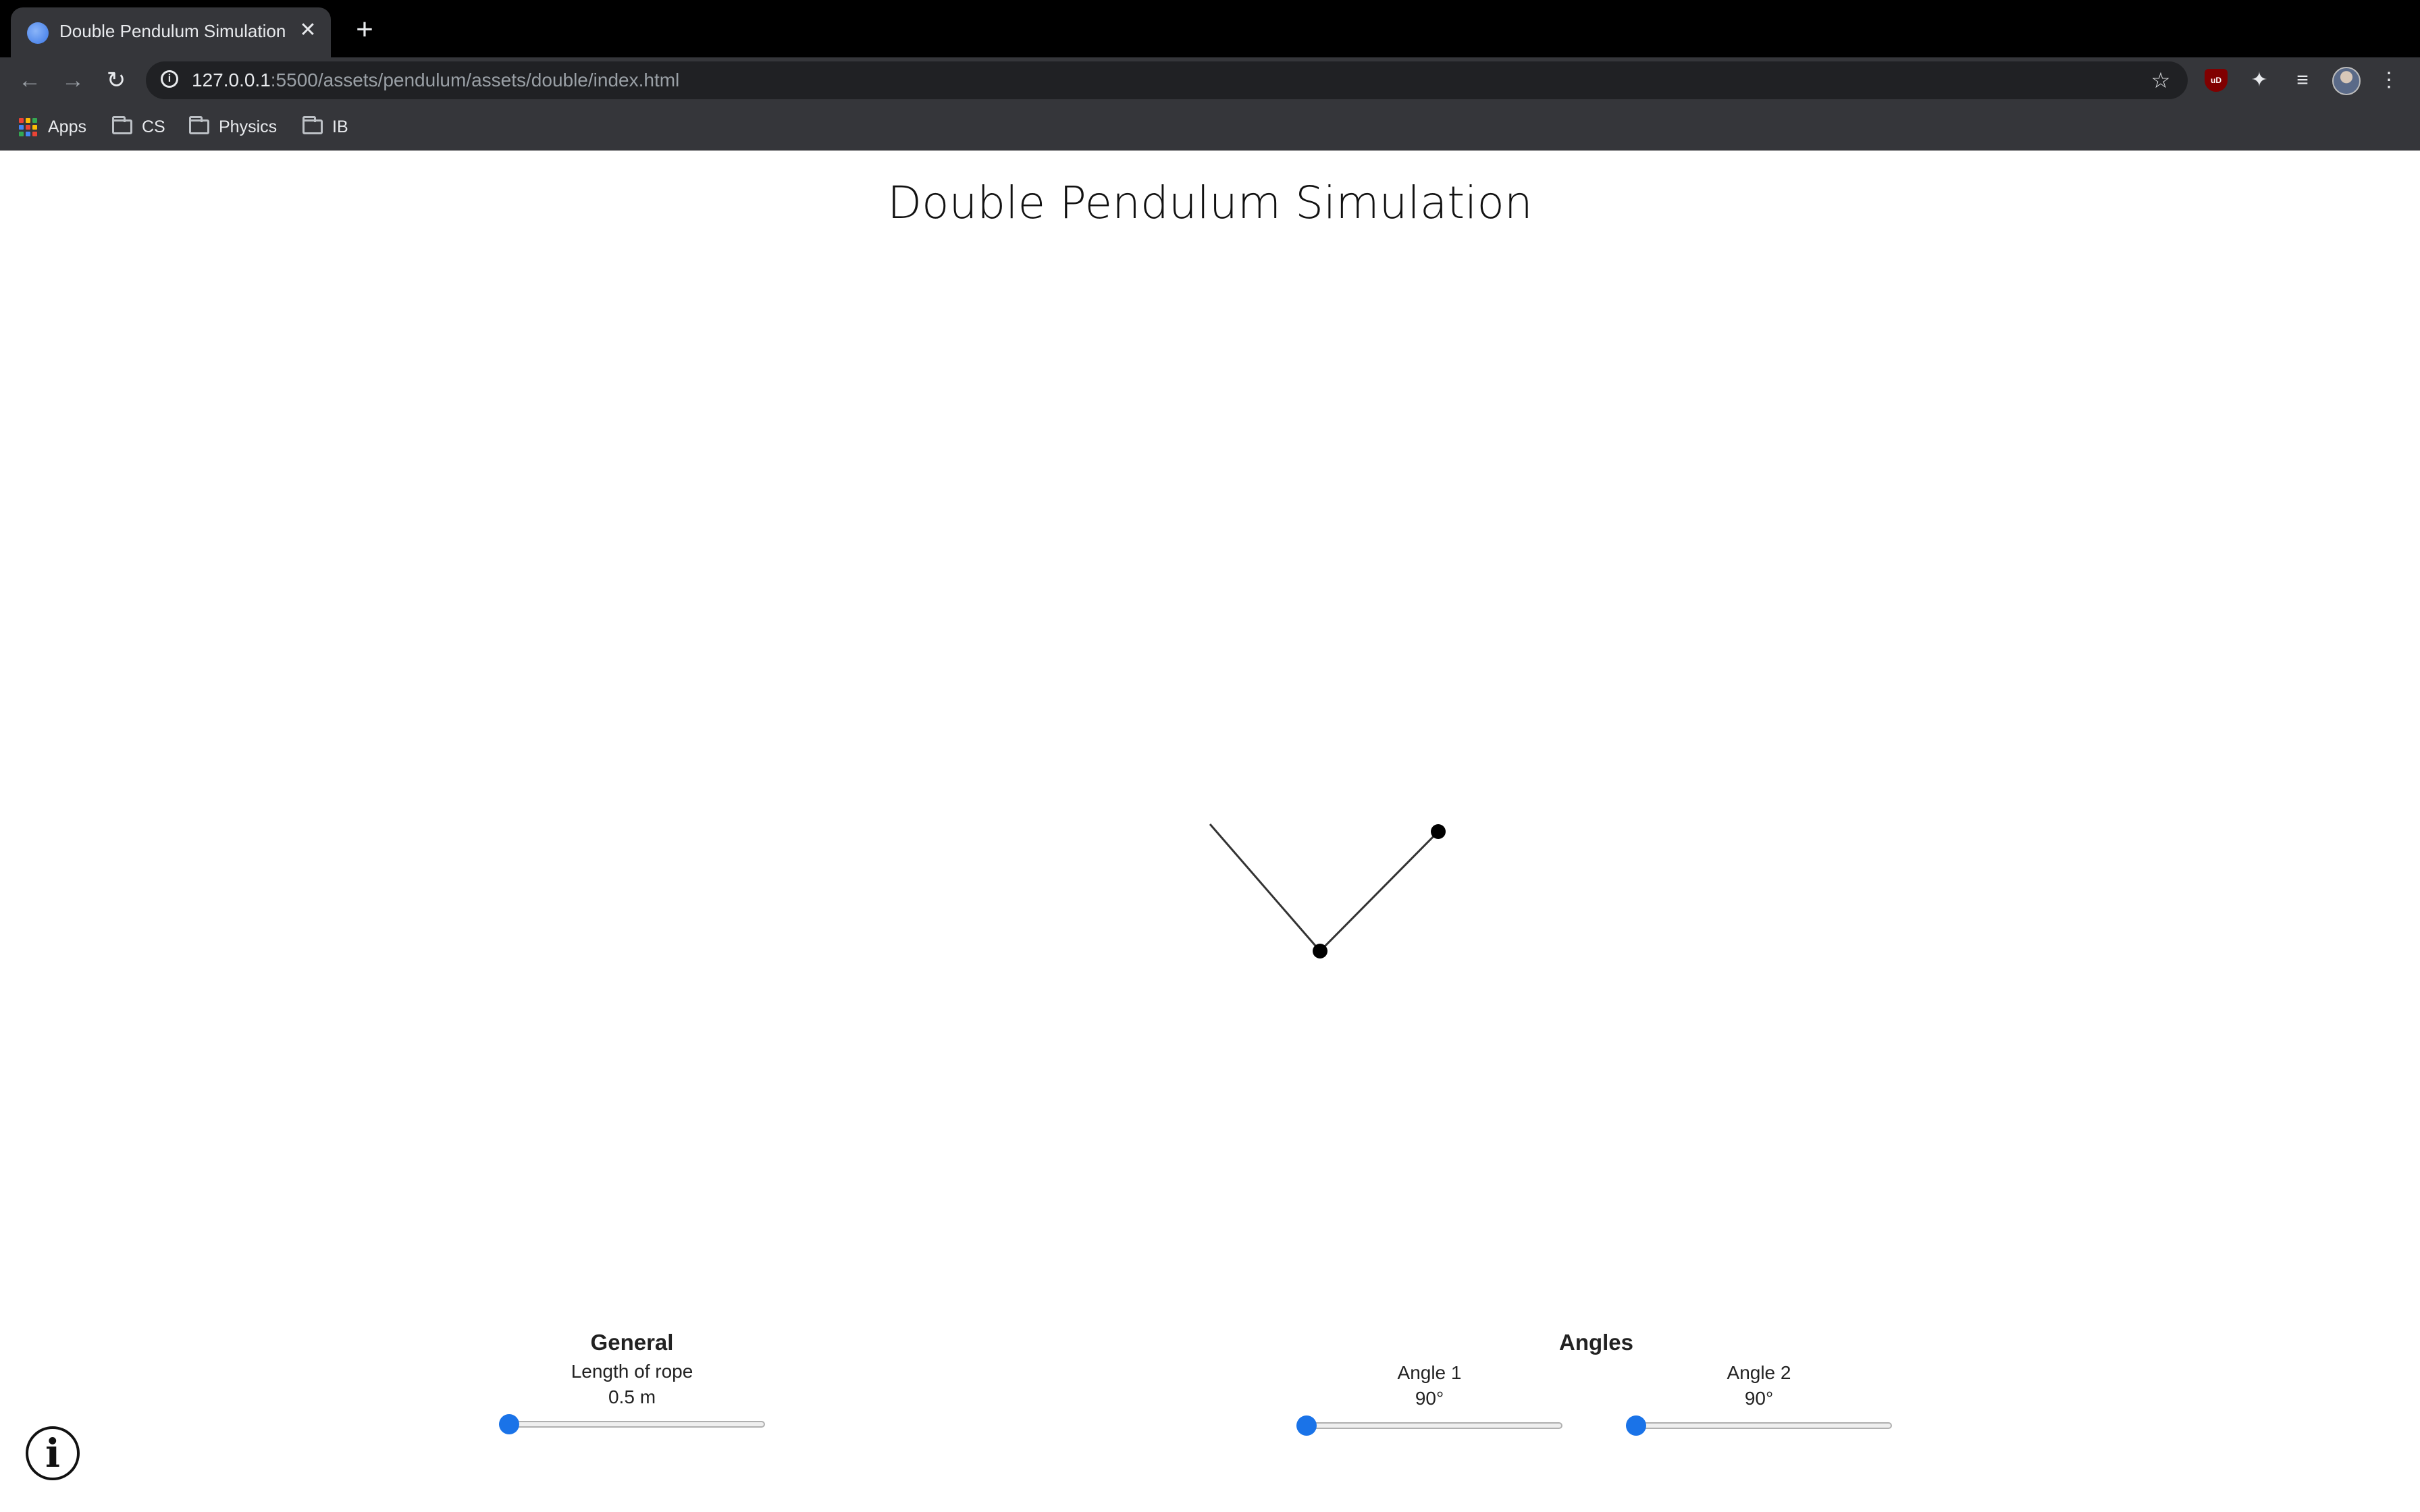 The image size is (2420, 1512). I want to click on browser-menu-icon: ⋮, so click(2389, 80).